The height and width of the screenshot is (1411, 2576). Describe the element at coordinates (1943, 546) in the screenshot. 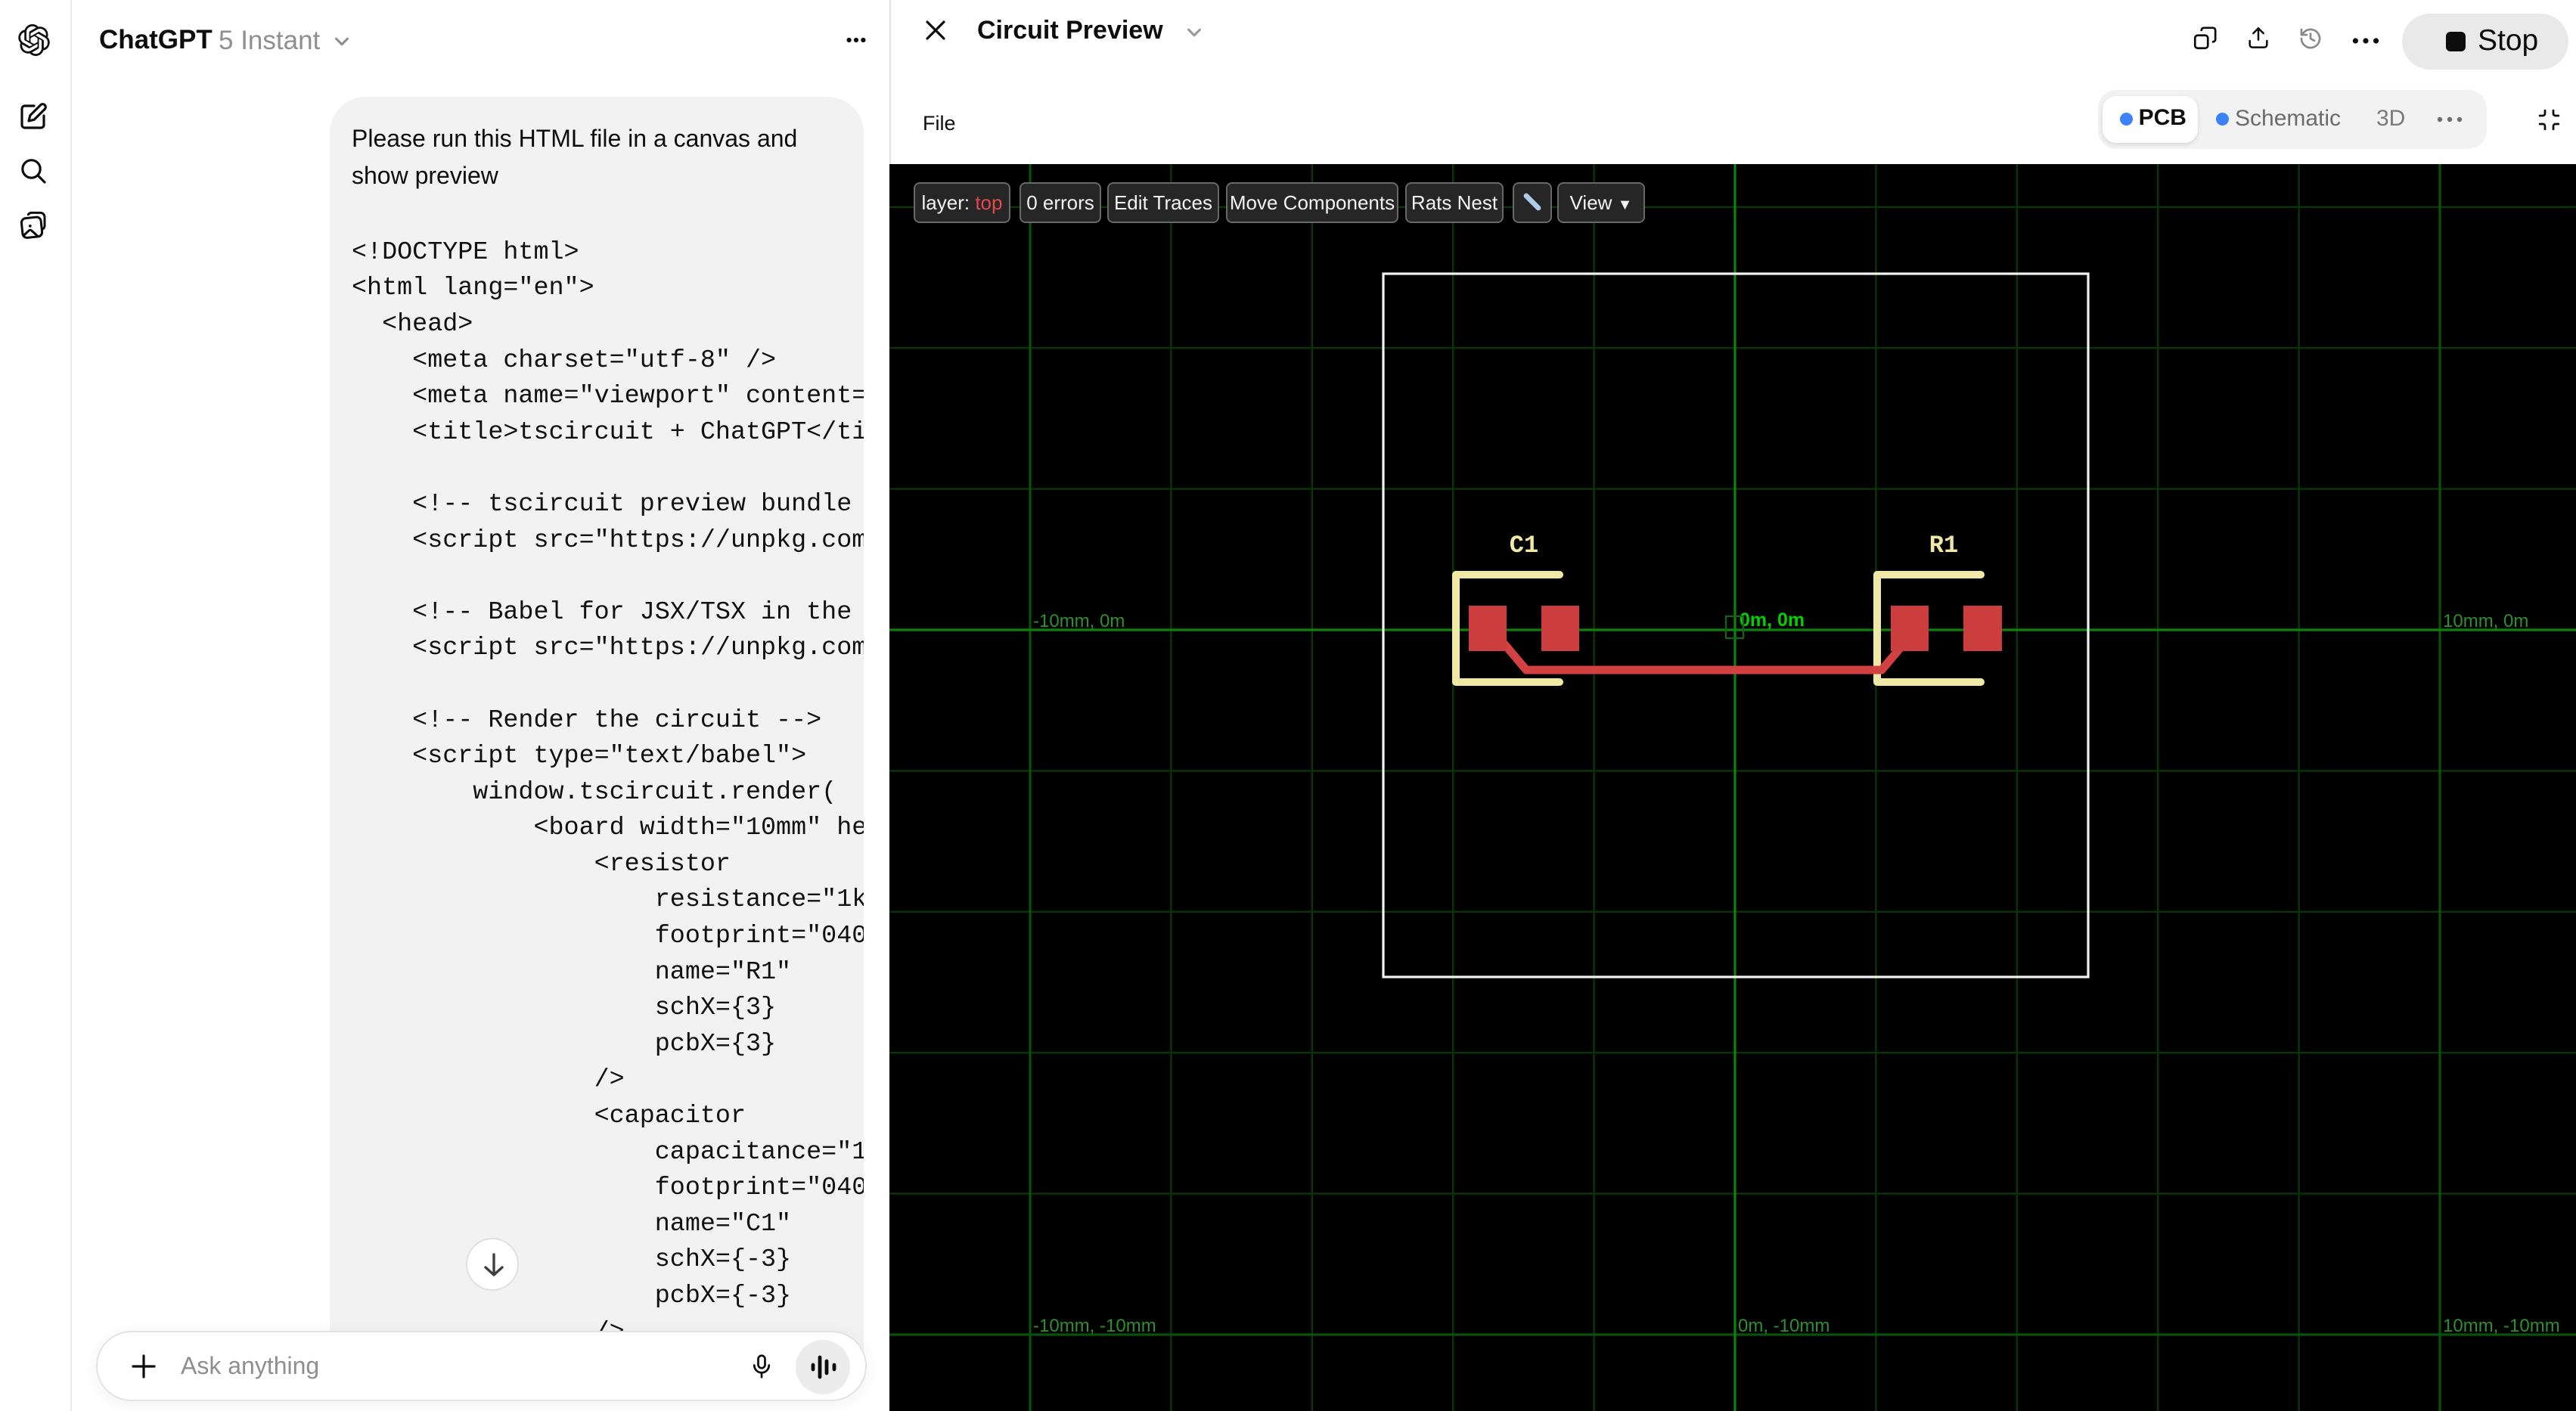

I see `svg-text: R1` at that location.